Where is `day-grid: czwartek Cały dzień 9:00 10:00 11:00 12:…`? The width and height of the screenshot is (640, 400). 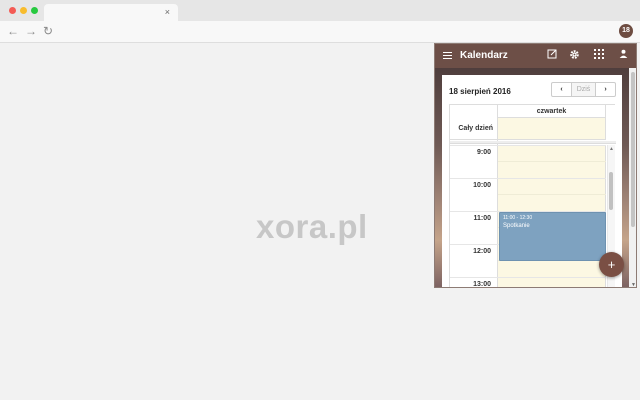
day-grid: czwartek Cały dzień 9:00 10:00 11:00 12:… is located at coordinates (532, 196).